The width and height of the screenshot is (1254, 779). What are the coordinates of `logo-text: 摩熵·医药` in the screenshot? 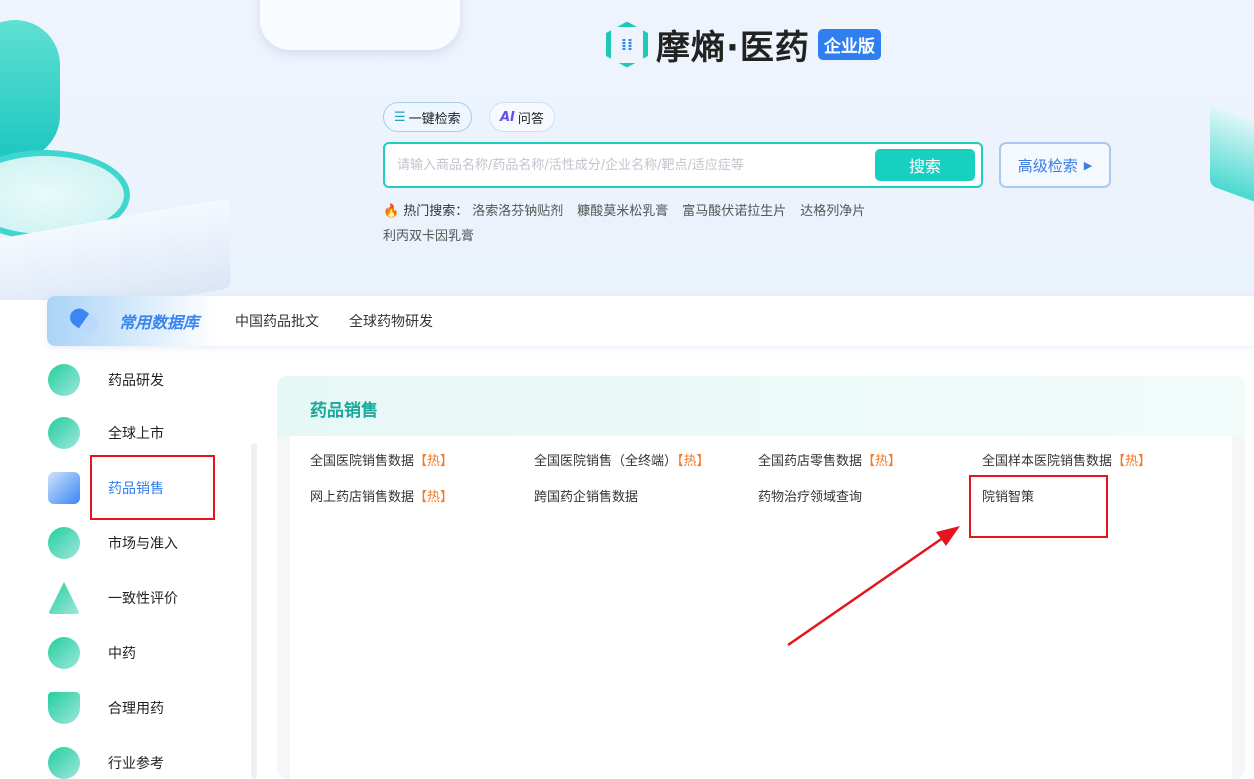 It's located at (733, 48).